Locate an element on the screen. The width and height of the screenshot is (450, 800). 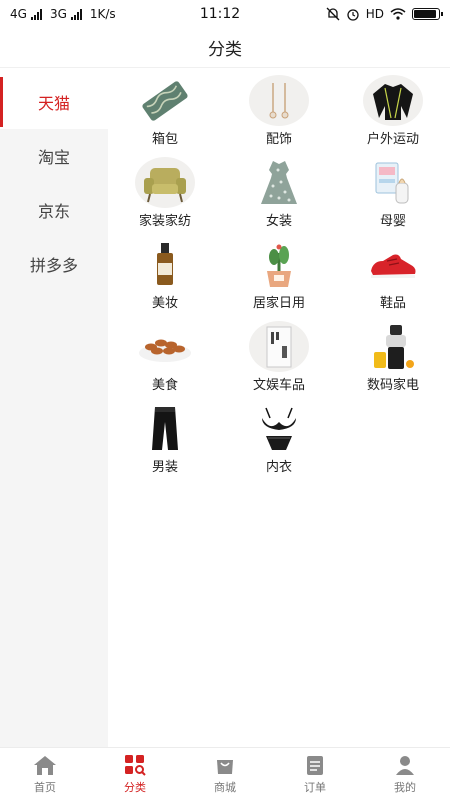
tab-label: 我的 is located at coordinates (405, 787).